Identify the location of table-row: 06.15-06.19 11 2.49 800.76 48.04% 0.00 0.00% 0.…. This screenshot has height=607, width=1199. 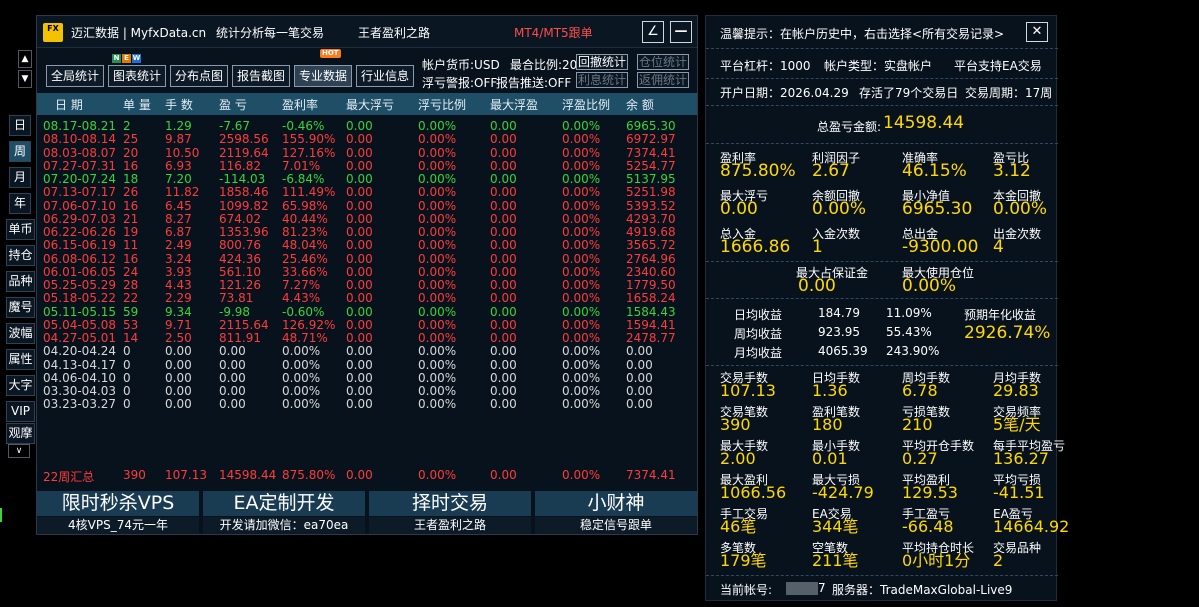
(367, 245).